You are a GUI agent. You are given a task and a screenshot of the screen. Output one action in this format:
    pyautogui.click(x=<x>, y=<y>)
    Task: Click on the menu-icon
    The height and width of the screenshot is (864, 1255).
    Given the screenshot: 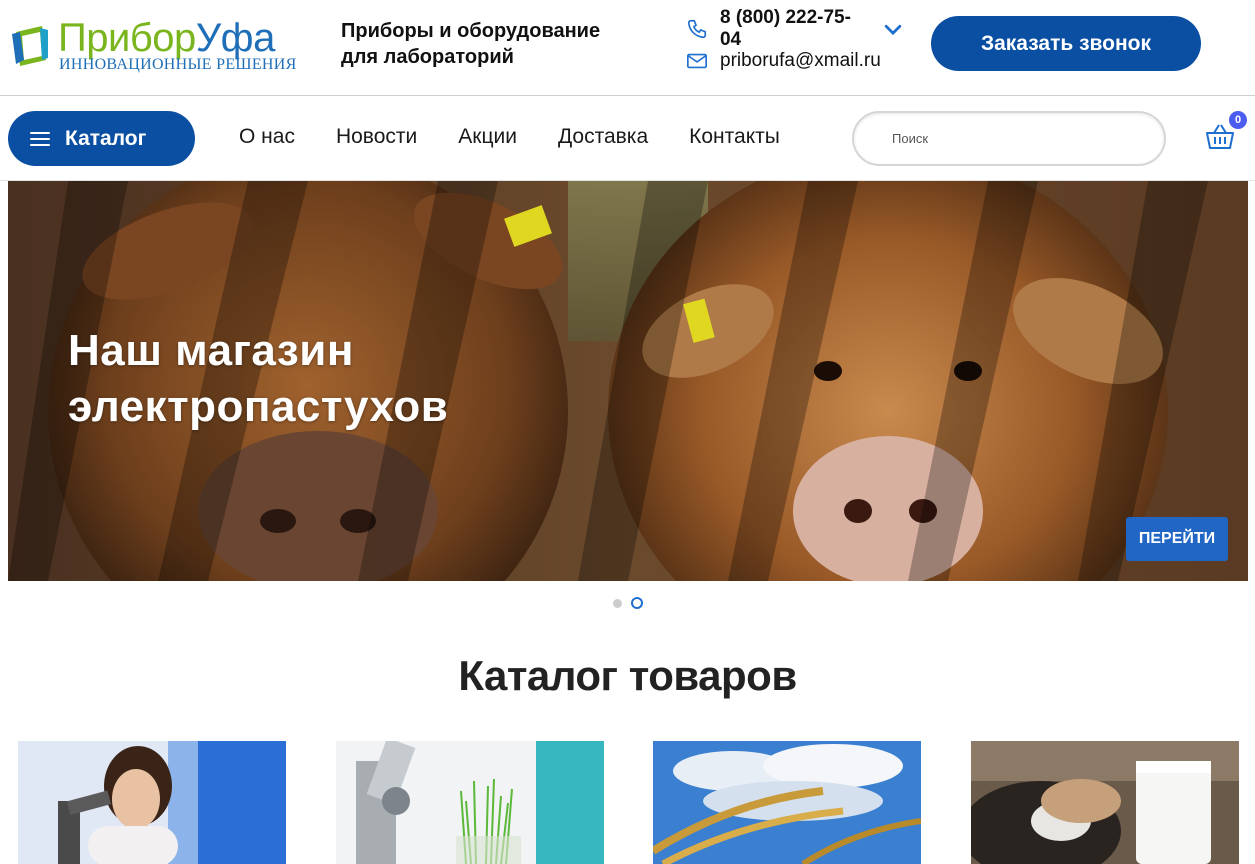 What is the action you would take?
    pyautogui.click(x=40, y=139)
    